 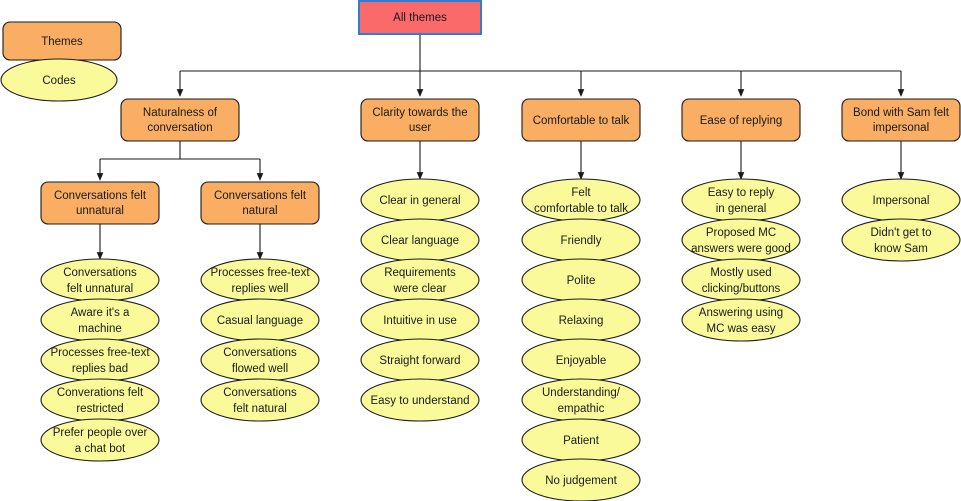 I want to click on node-code: No judgement, so click(x=581, y=479).